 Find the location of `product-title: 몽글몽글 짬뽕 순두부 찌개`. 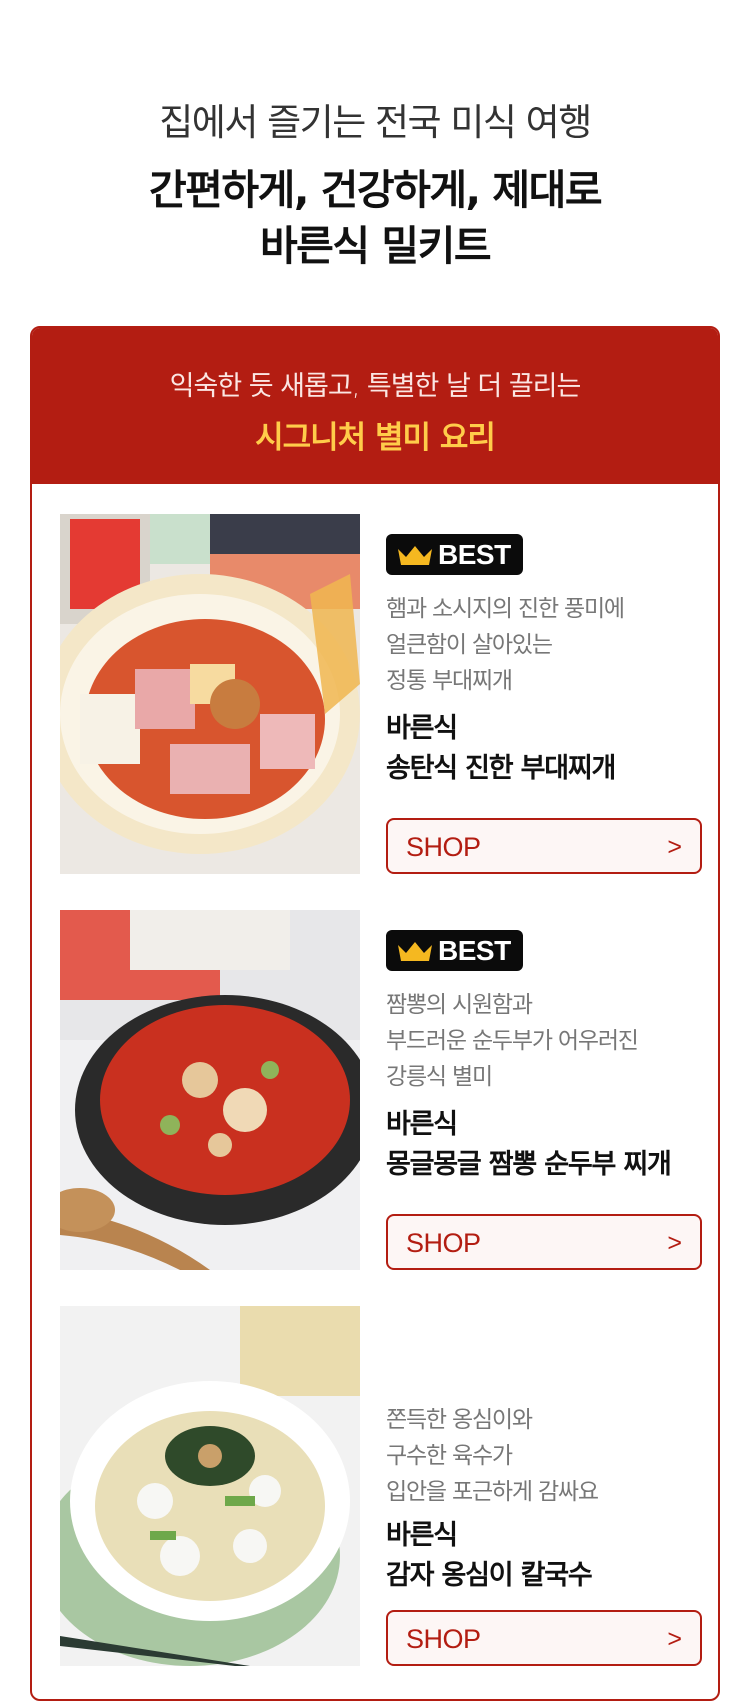

product-title: 몽글몽글 짬뽕 순두부 찌개 is located at coordinates (529, 1164).